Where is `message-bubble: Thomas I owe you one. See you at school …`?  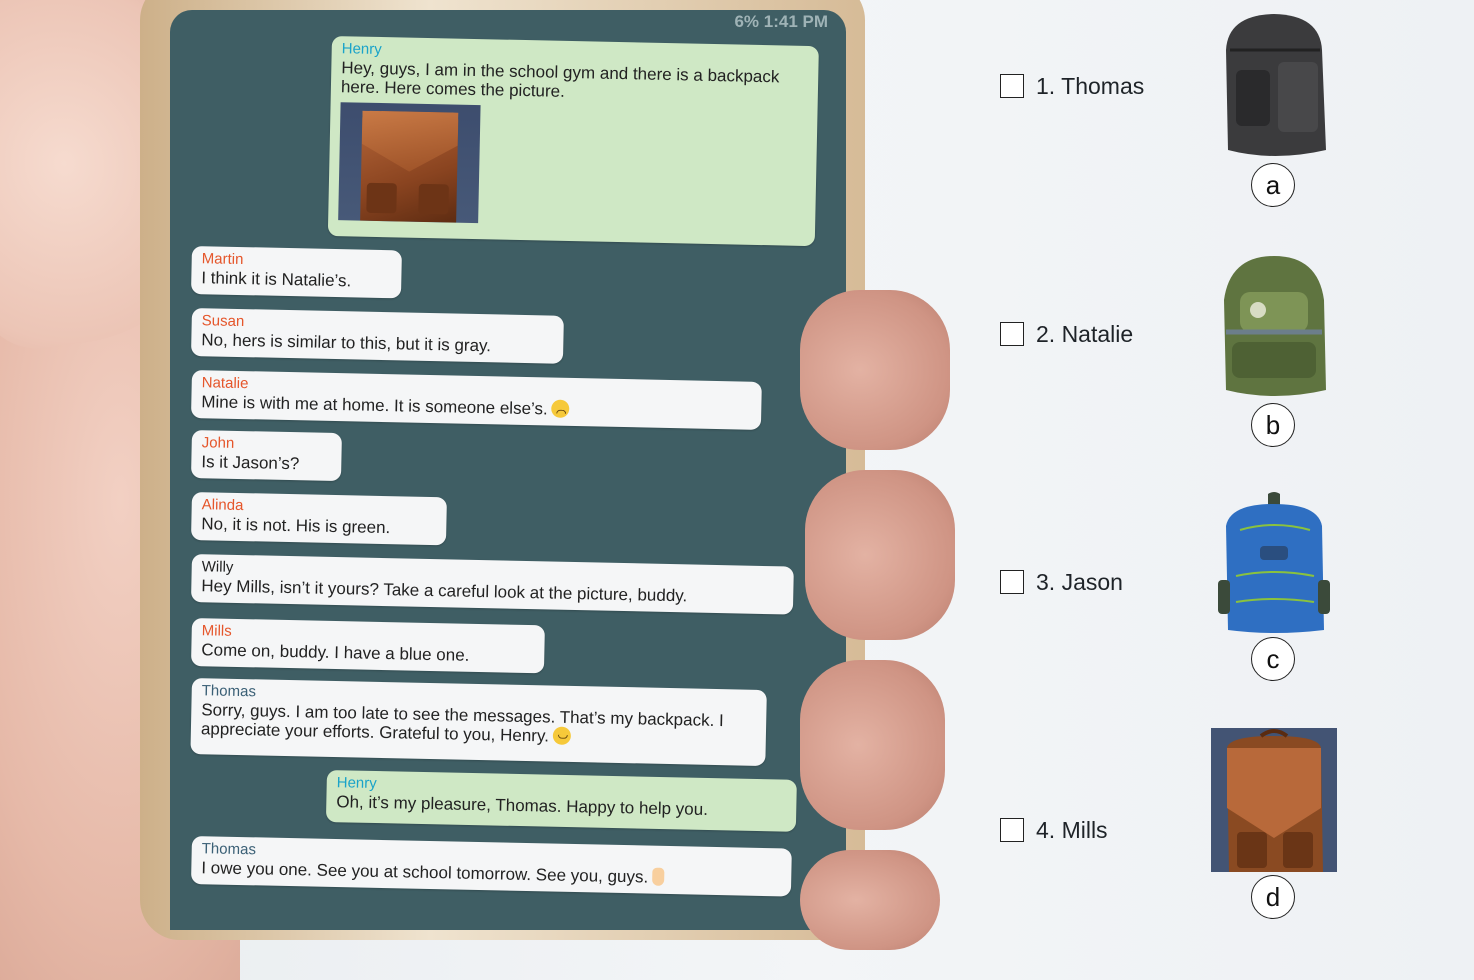 message-bubble: Thomas I owe you one. See you at school … is located at coordinates (491, 866).